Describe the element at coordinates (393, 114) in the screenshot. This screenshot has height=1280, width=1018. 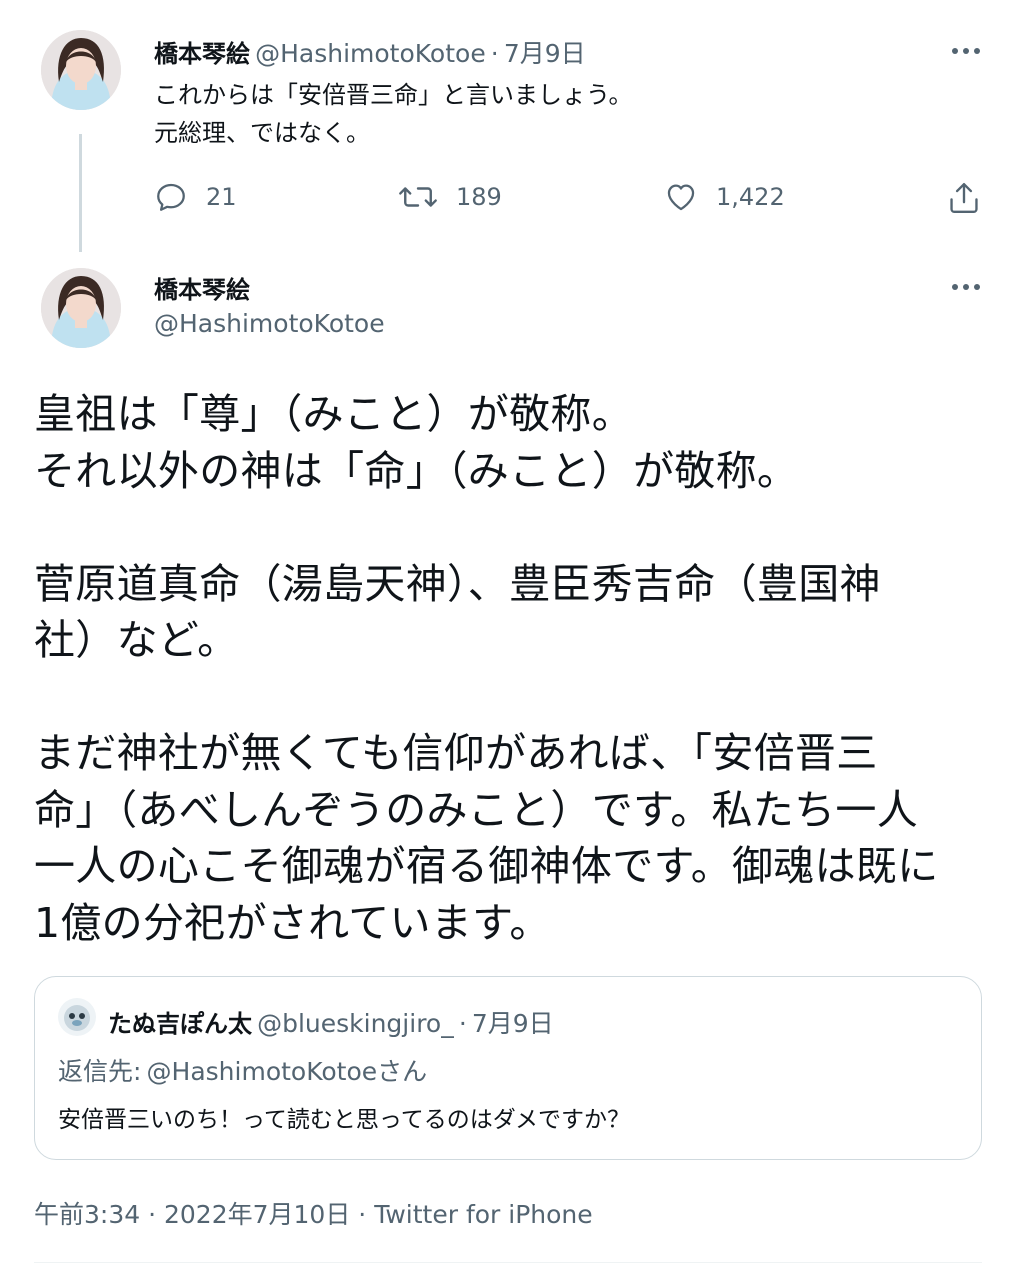
I see `tweet1-text: これからは「安倍晋三命」と言いましょう。 元総理、ではなく。` at that location.